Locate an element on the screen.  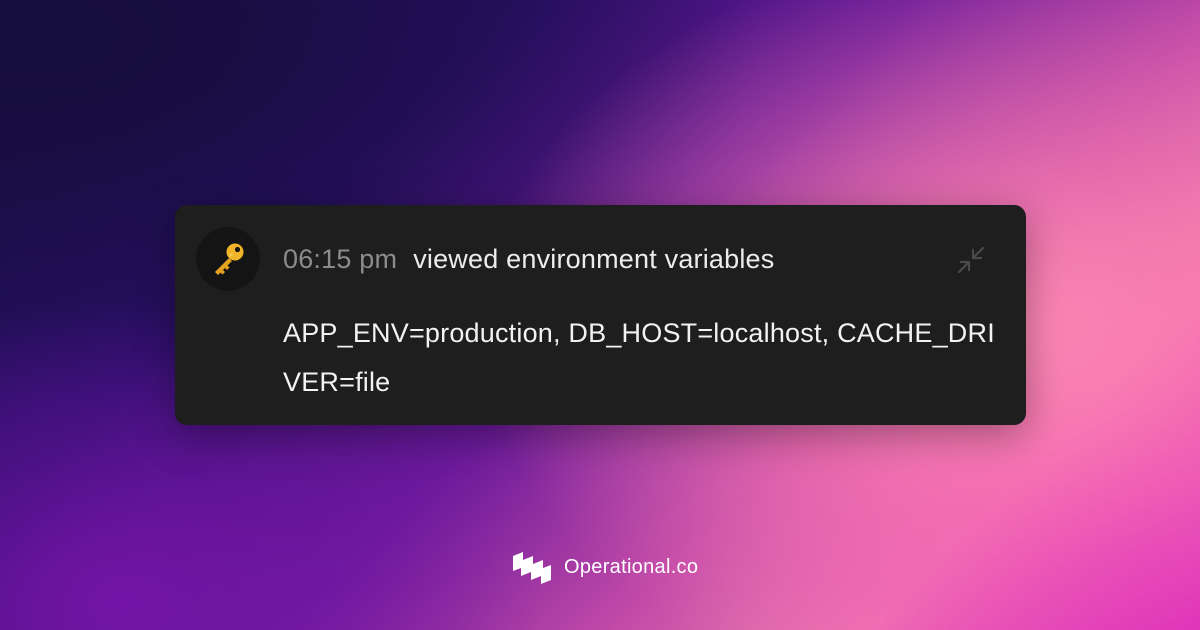
key-icon is located at coordinates (229, 259).